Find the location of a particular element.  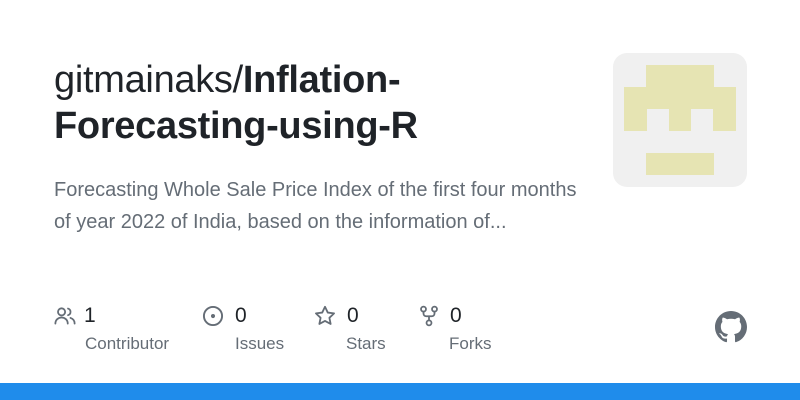

owner-avatar is located at coordinates (680, 120).